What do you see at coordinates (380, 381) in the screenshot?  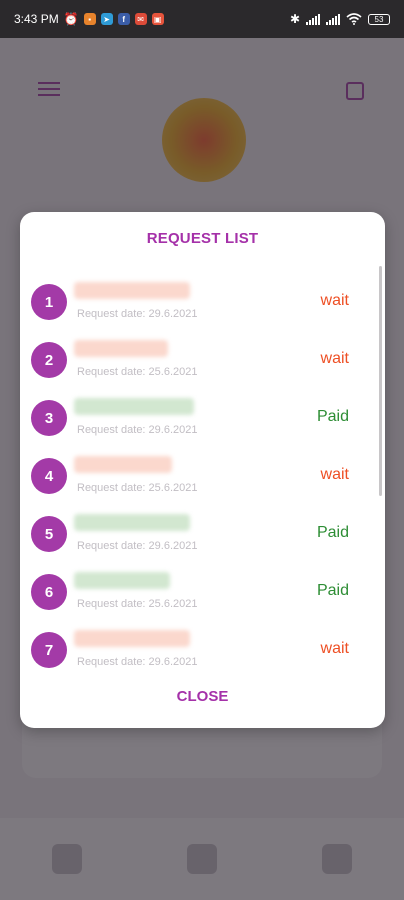 I see `scrollbar` at bounding box center [380, 381].